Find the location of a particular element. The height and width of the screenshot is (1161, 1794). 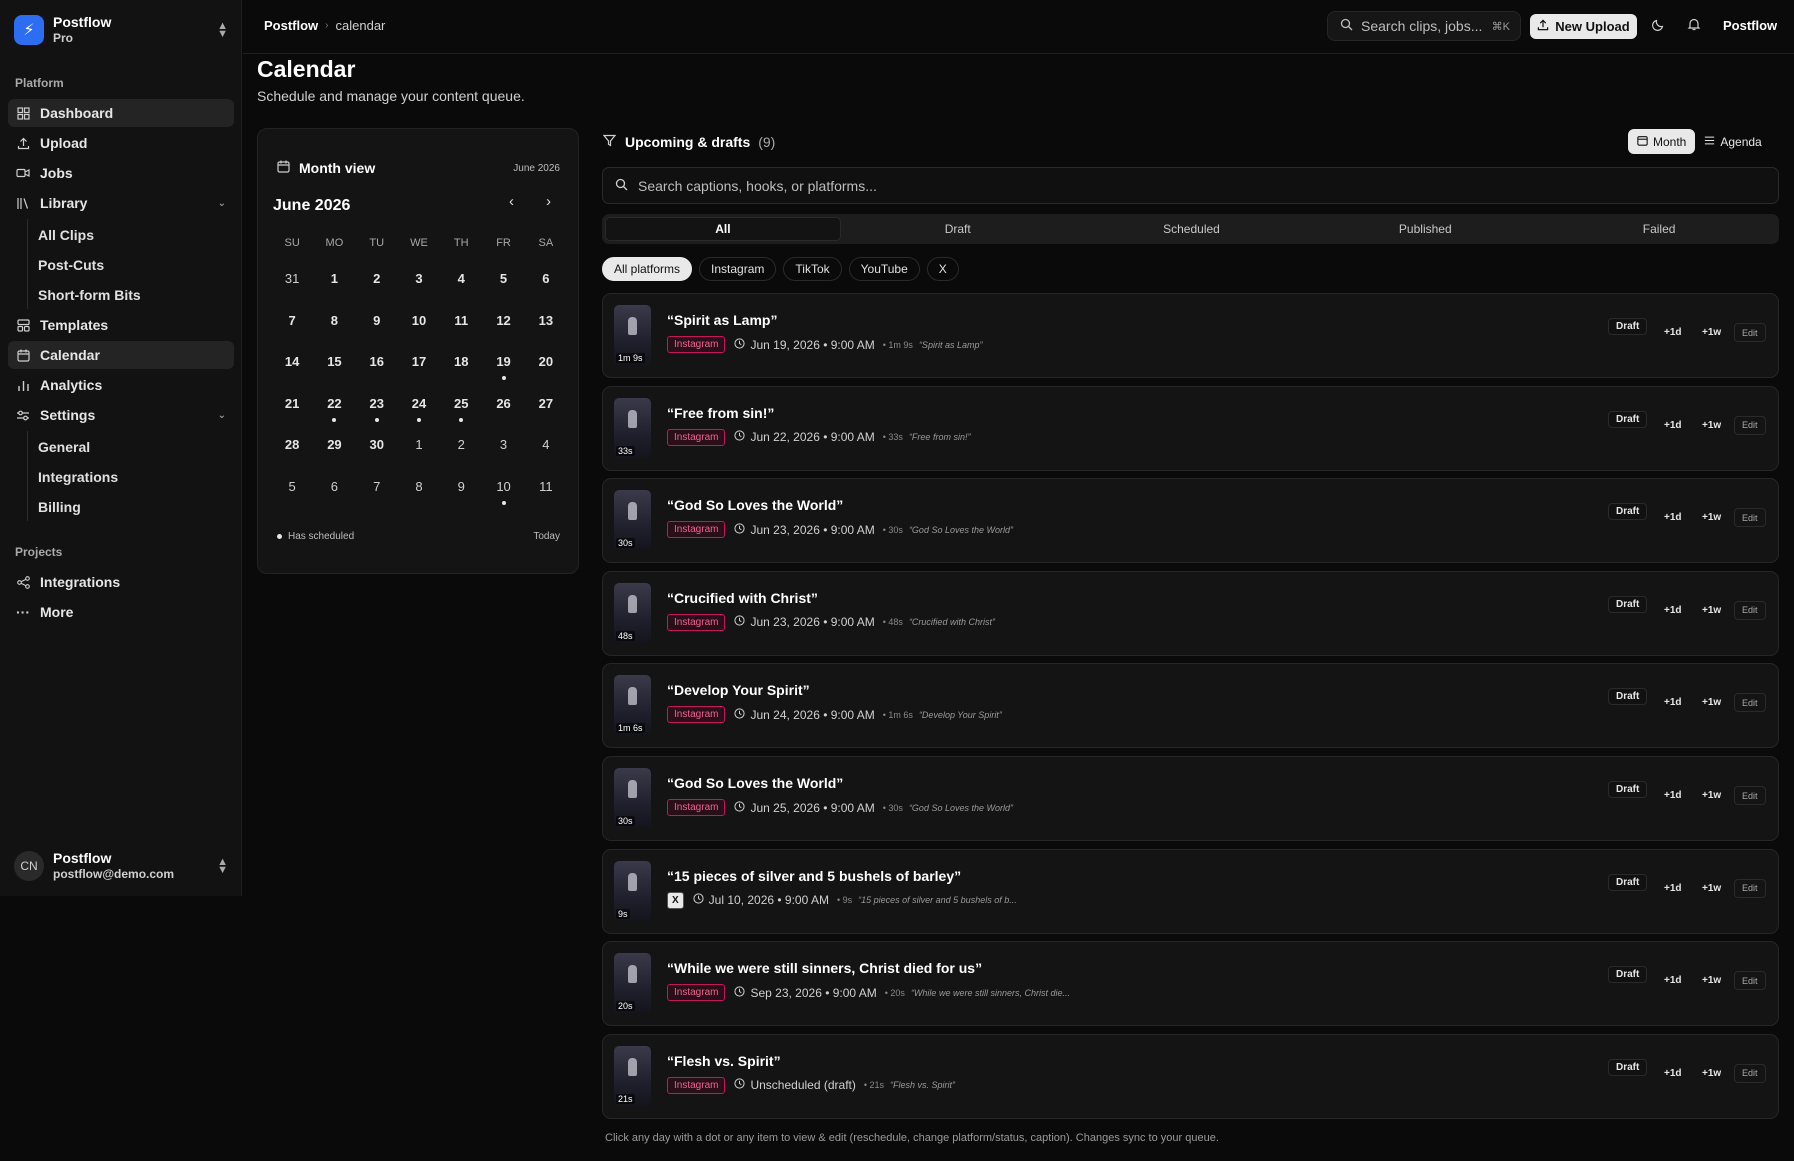

bell-icon is located at coordinates (1694, 25).